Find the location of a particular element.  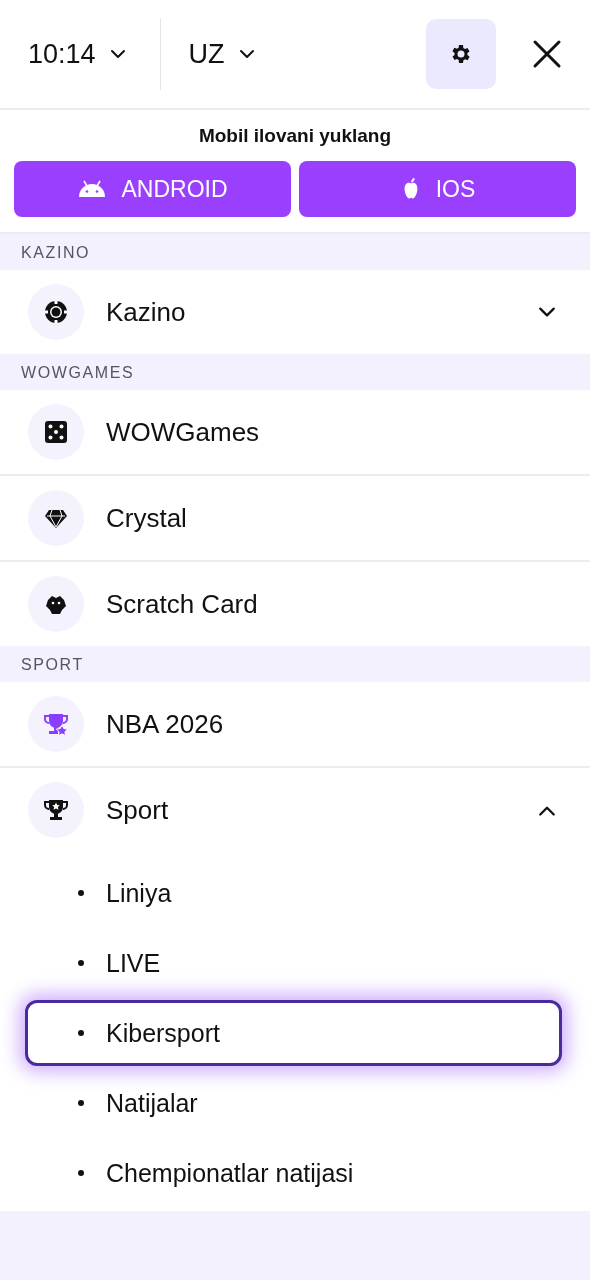

time-dropdown: 10:14 is located at coordinates (77, 54).